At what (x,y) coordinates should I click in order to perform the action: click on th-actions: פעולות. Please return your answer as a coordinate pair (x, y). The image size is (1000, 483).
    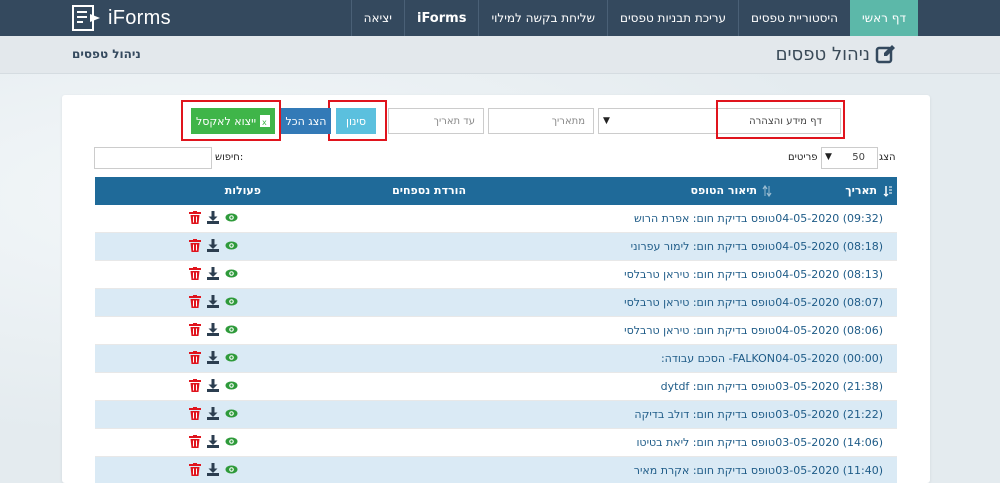
    Looking at the image, I should click on (242, 190).